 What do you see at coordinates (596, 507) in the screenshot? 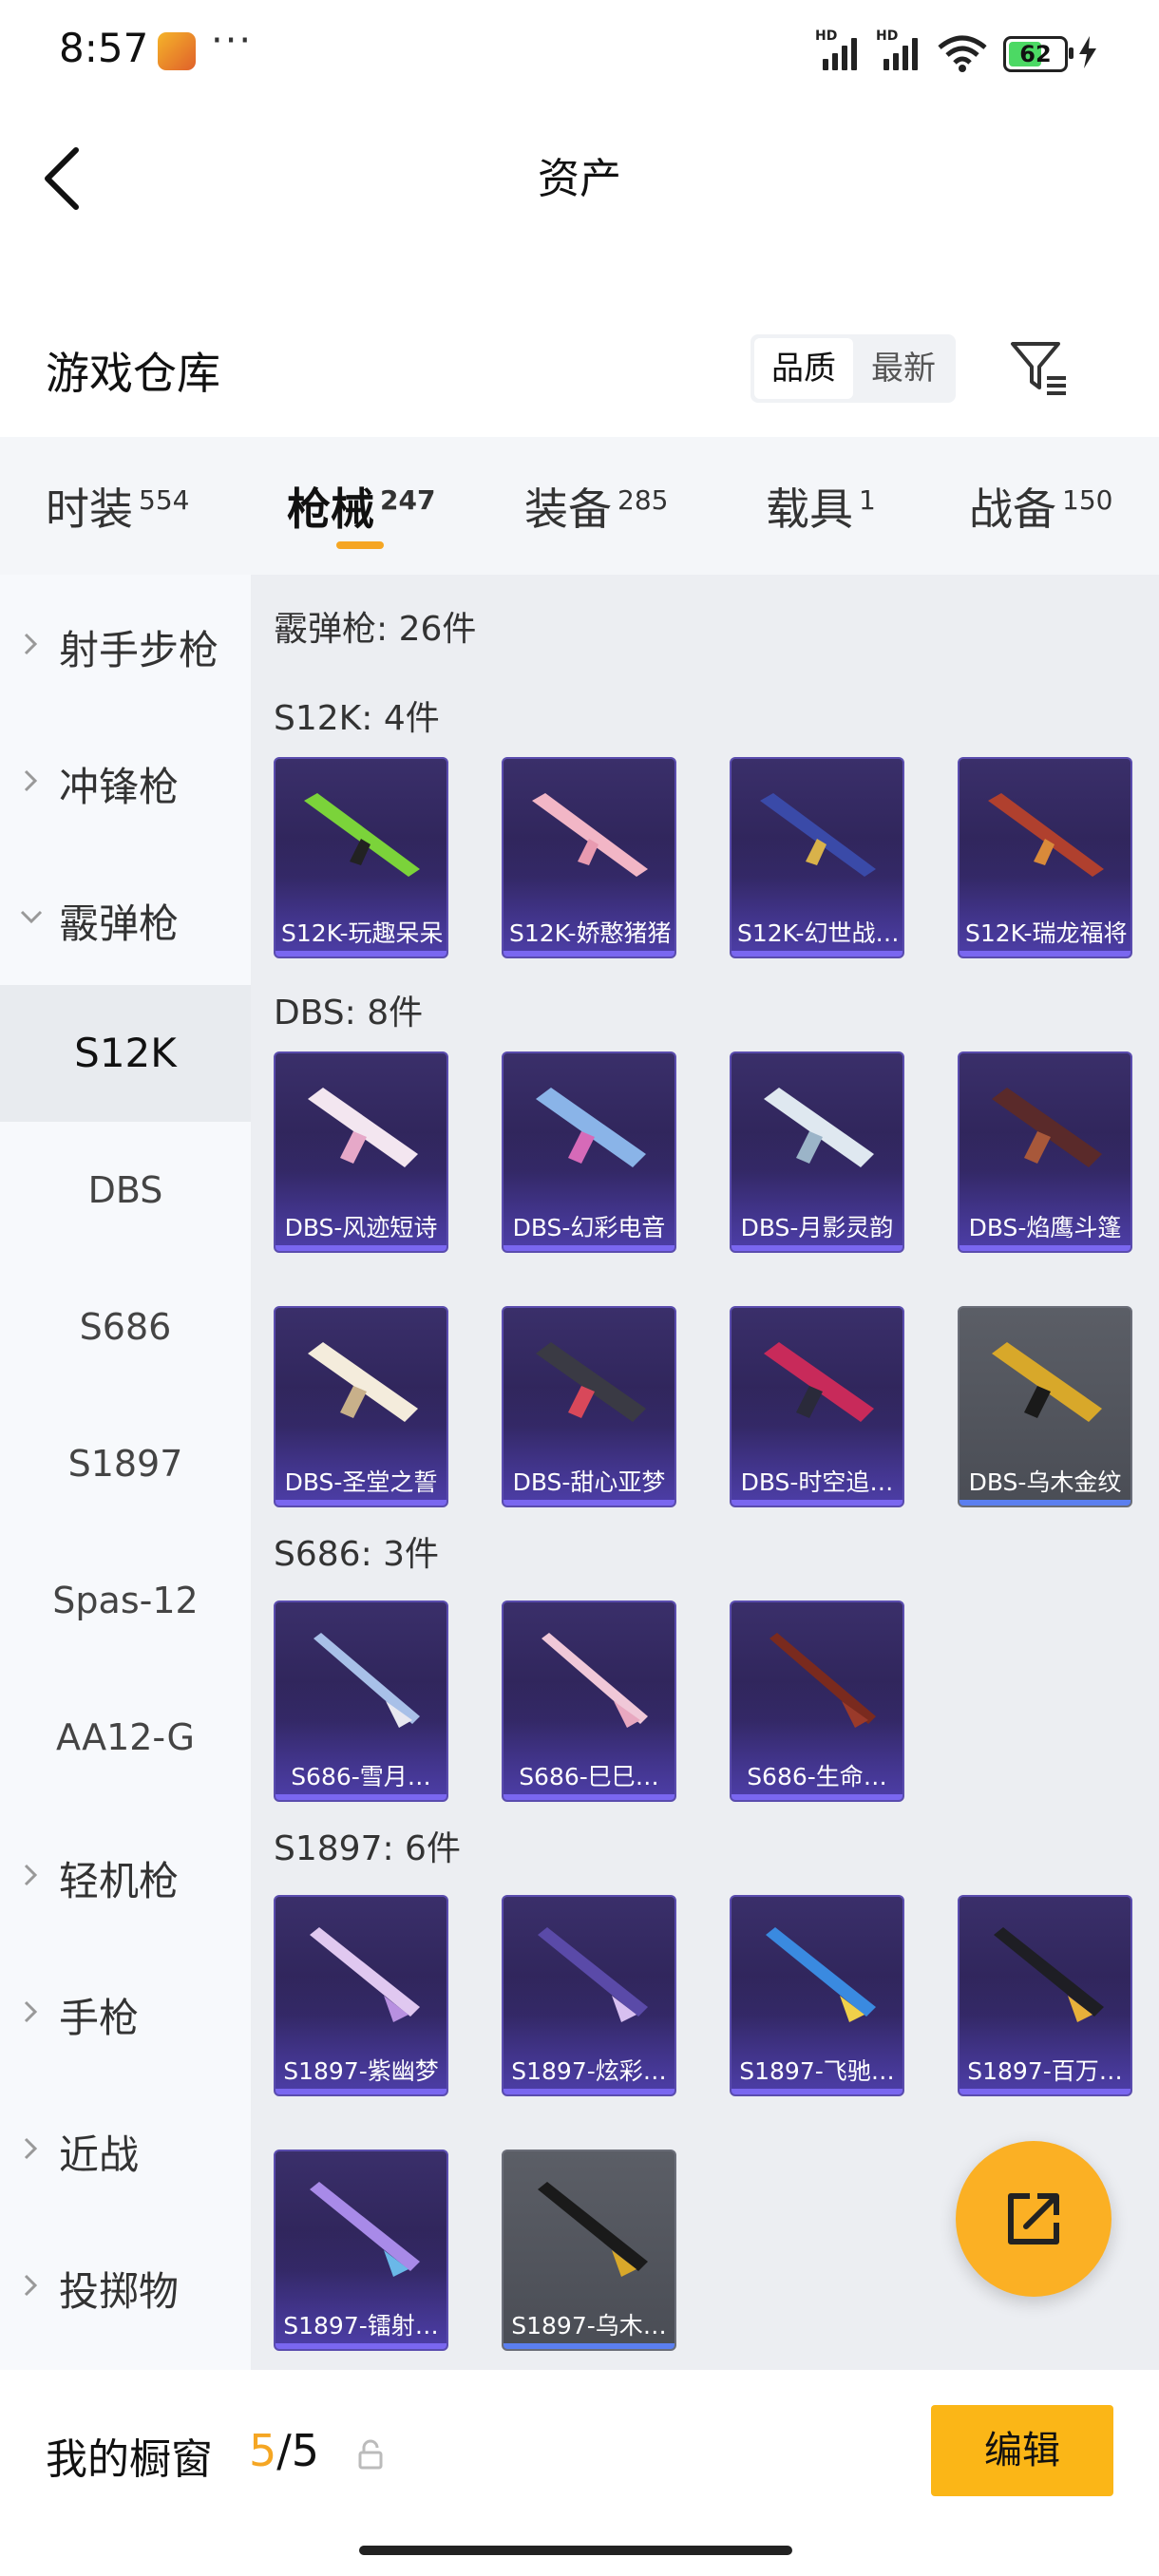
I see `tab-equipment: 装备 285` at bounding box center [596, 507].